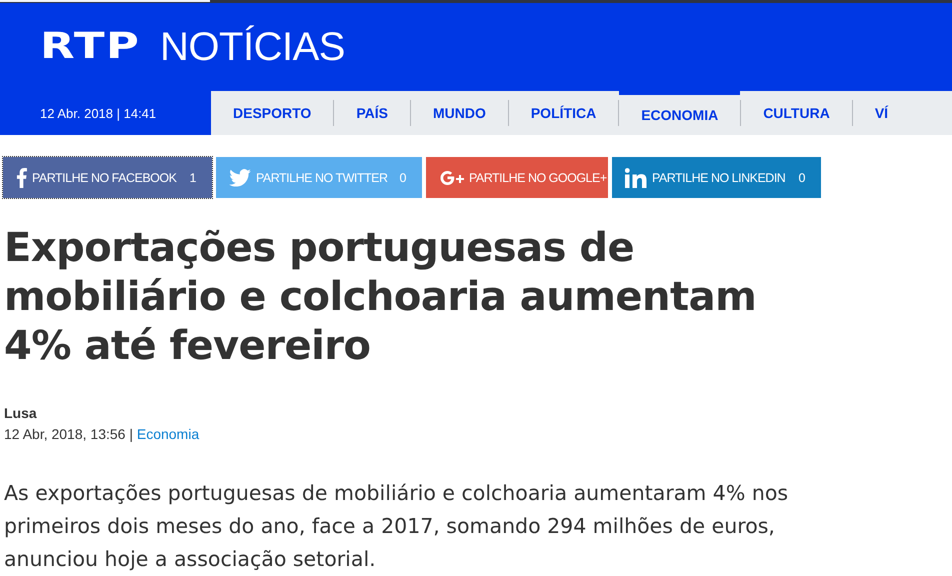 The height and width of the screenshot is (576, 952). Describe the element at coordinates (272, 113) in the screenshot. I see `nav-tab: DESPORTO` at that location.